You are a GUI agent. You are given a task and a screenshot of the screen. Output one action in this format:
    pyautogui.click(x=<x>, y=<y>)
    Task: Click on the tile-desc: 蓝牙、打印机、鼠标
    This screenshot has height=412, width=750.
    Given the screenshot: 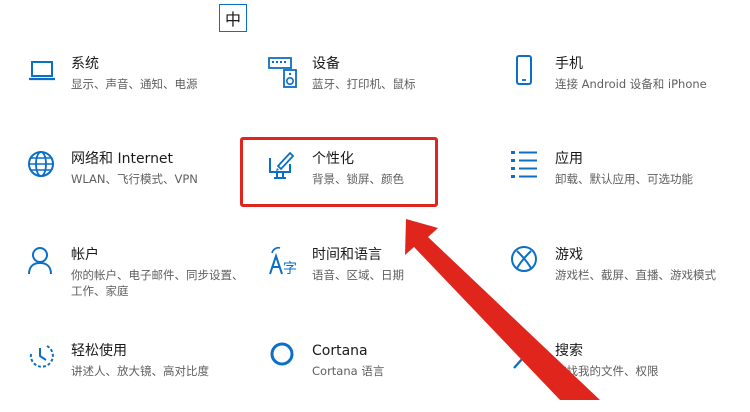 What is the action you would take?
    pyautogui.click(x=364, y=84)
    